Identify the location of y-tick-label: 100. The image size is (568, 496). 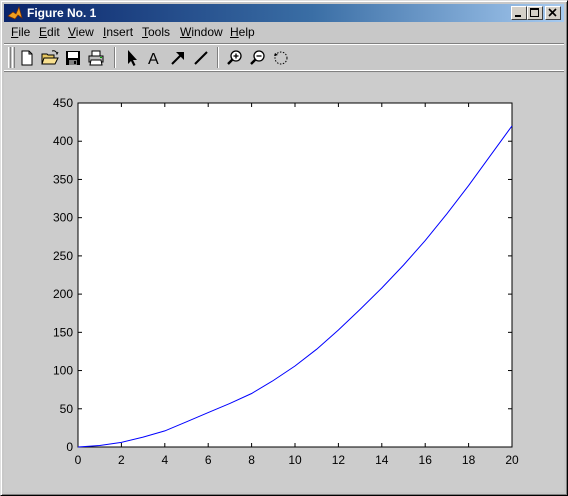
(63, 371).